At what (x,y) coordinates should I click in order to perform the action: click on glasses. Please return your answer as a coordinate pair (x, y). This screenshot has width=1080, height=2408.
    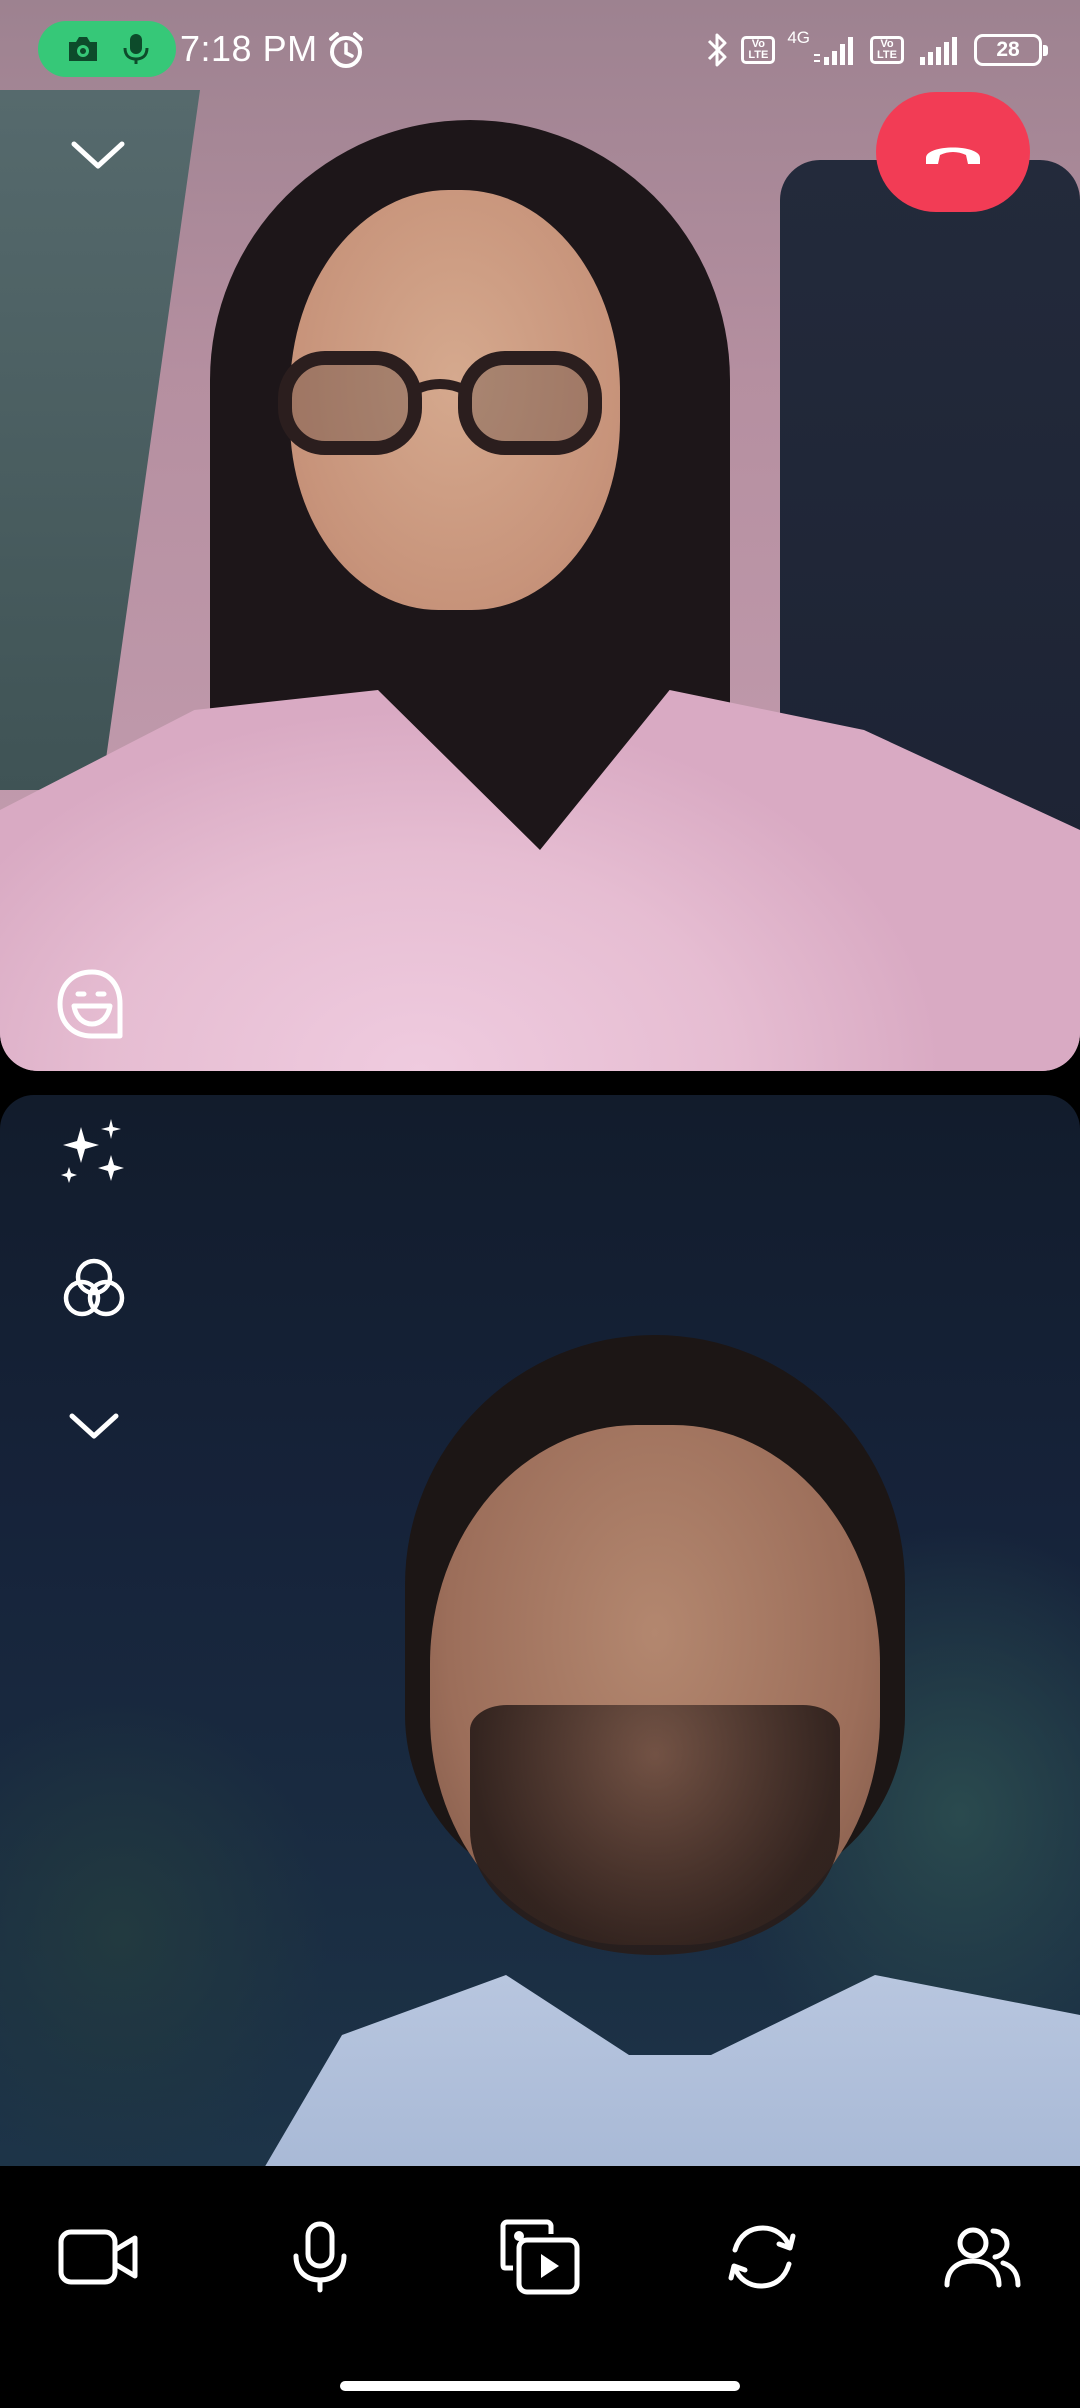
    Looking at the image, I should click on (440, 403).